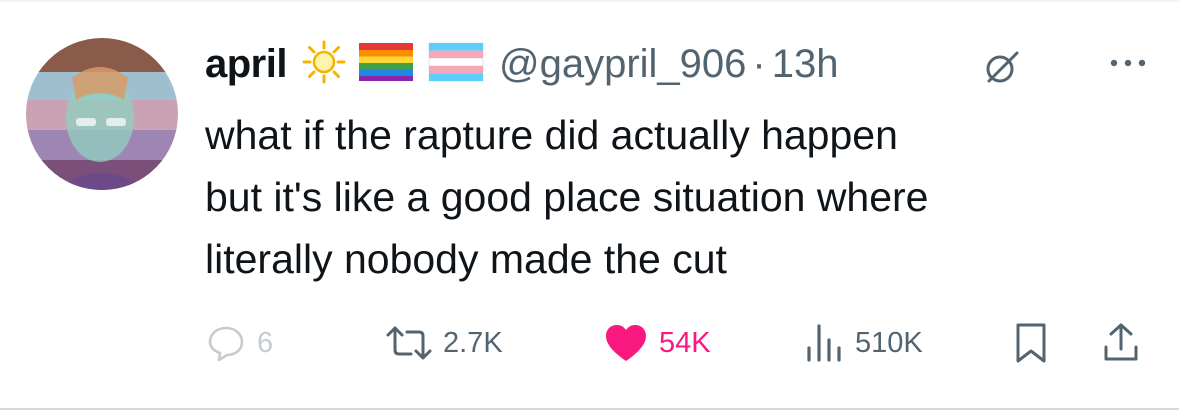 The height and width of the screenshot is (414, 1179). Describe the element at coordinates (551, 135) in the screenshot. I see `tweet-text-line: what if the rapture did actually happen` at that location.